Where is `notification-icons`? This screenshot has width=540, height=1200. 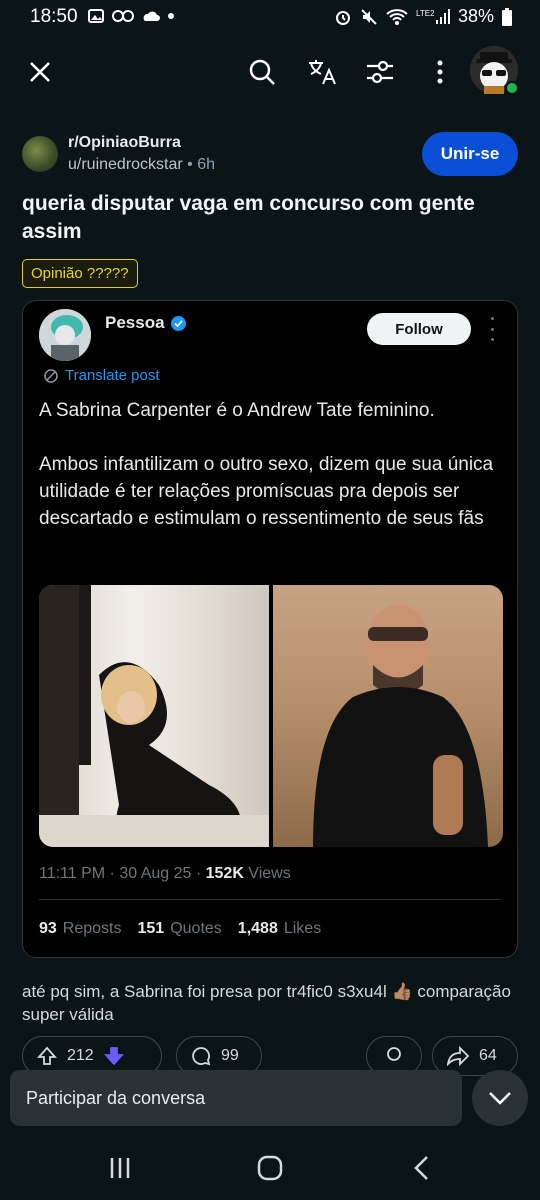 notification-icons is located at coordinates (131, 16).